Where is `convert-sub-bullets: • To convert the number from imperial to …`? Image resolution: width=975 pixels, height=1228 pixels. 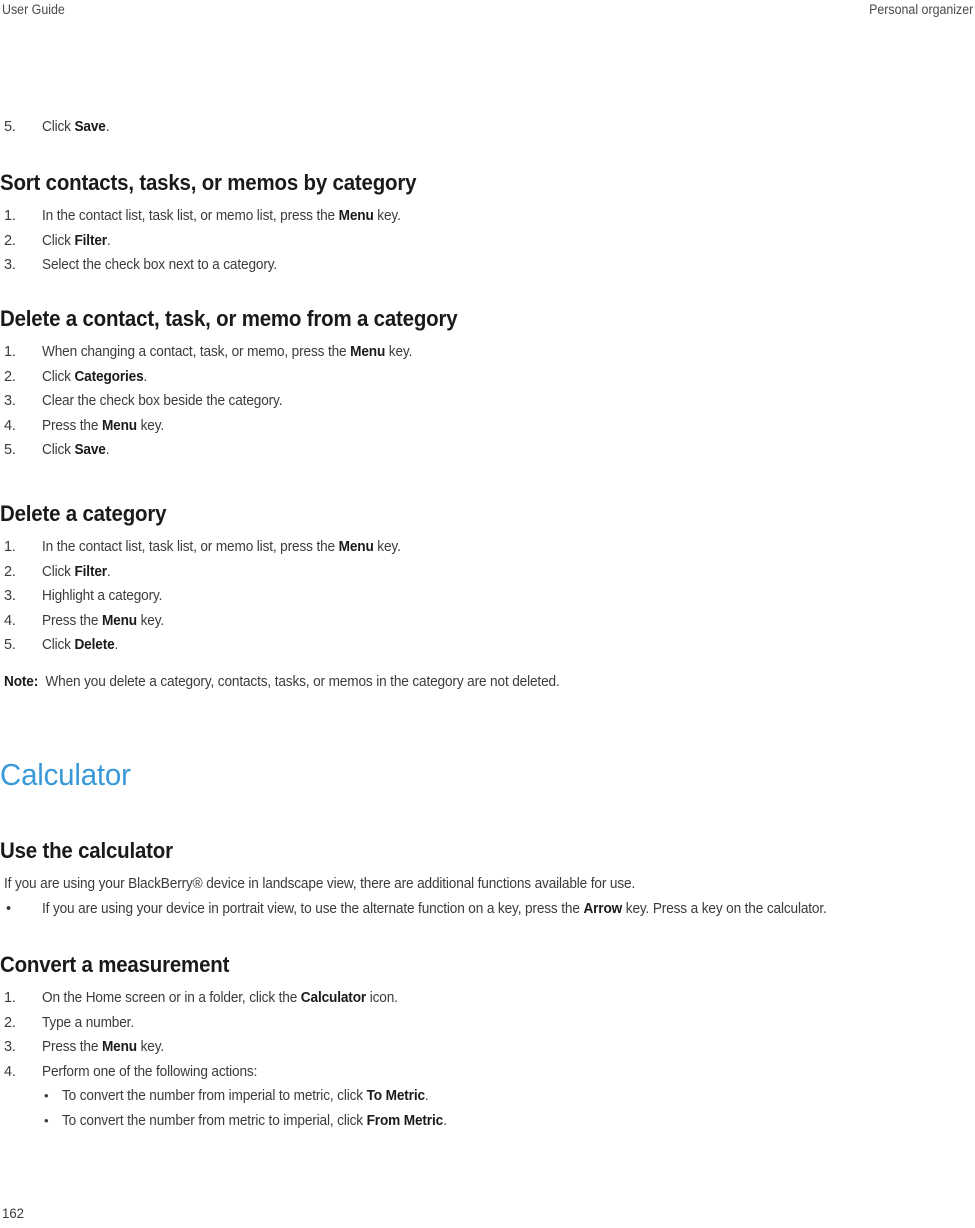
convert-sub-bullets: • To convert the number from imperial to … is located at coordinates (235, 1108).